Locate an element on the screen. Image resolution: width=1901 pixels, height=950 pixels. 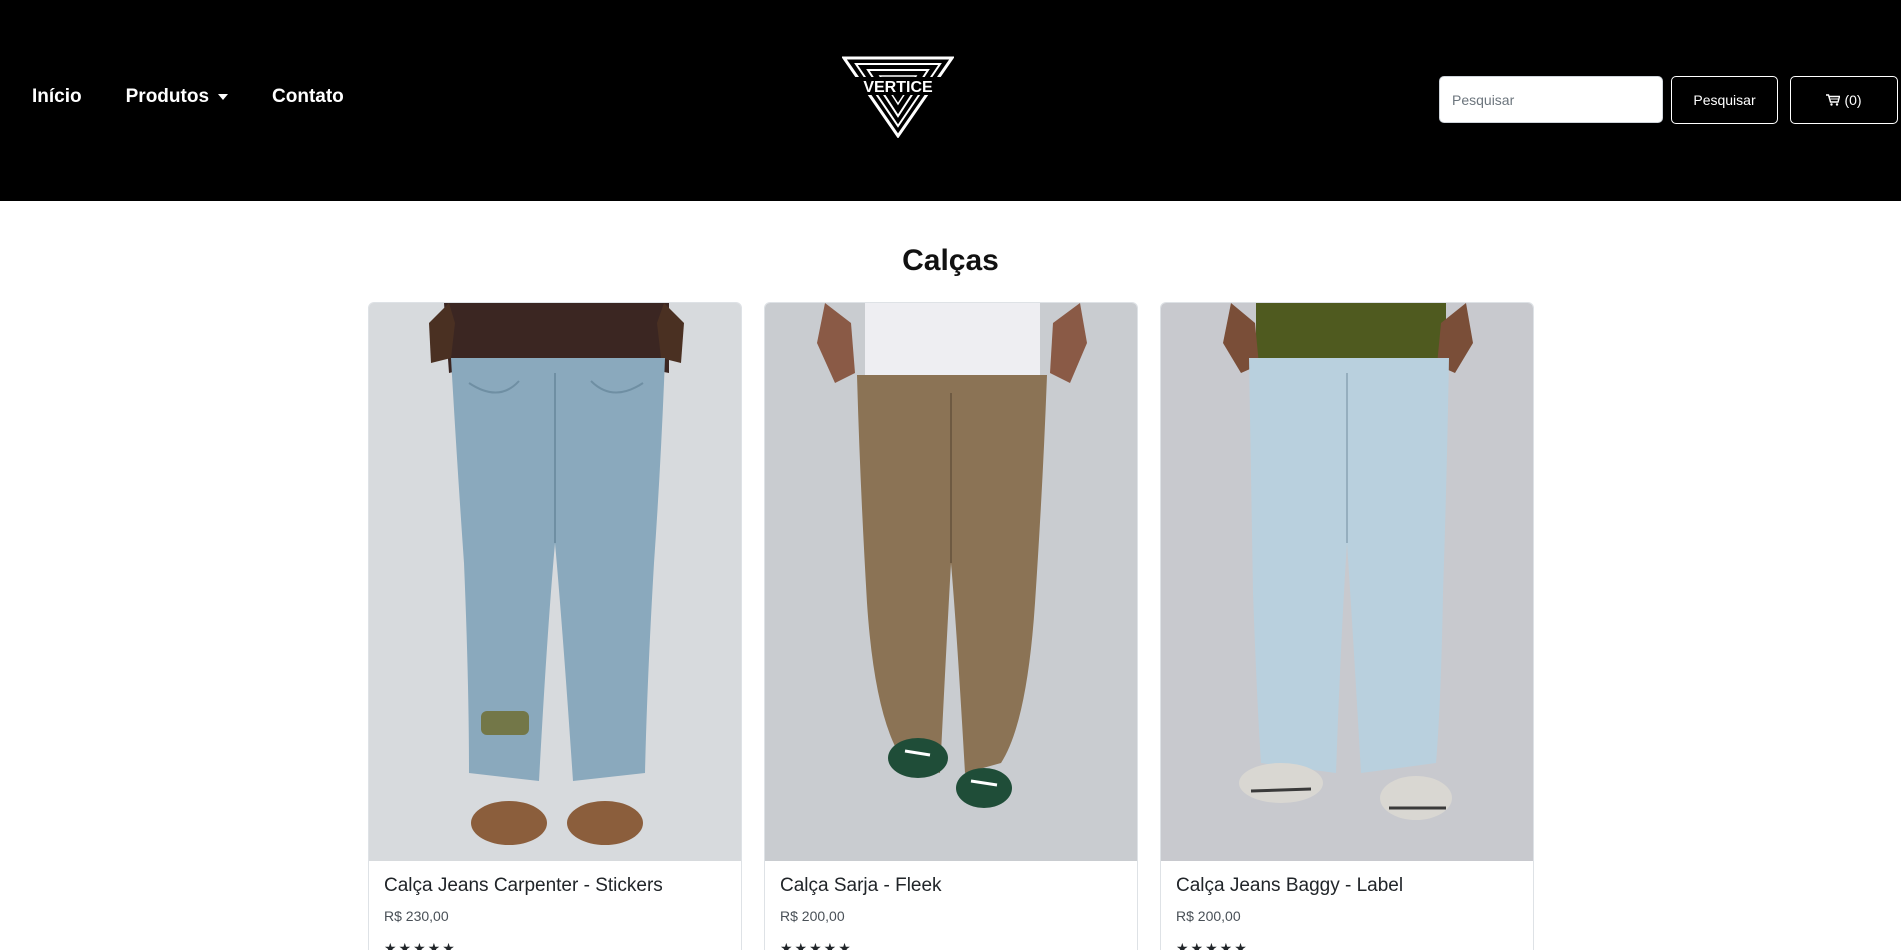
triangle-logo-icon: VERTICE is located at coordinates (898, 97).